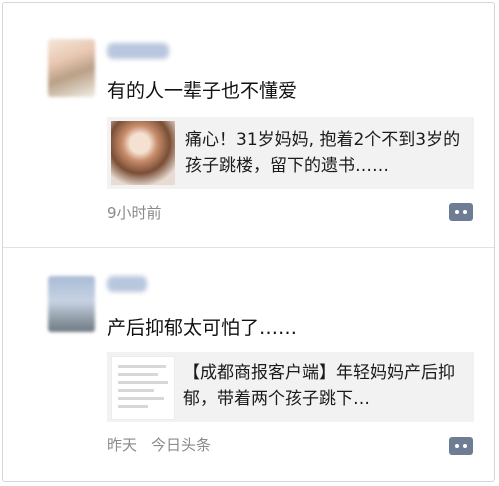 The width and height of the screenshot is (499, 486). I want to click on post-text: 有的人一辈子也不懂爱, so click(202, 91).